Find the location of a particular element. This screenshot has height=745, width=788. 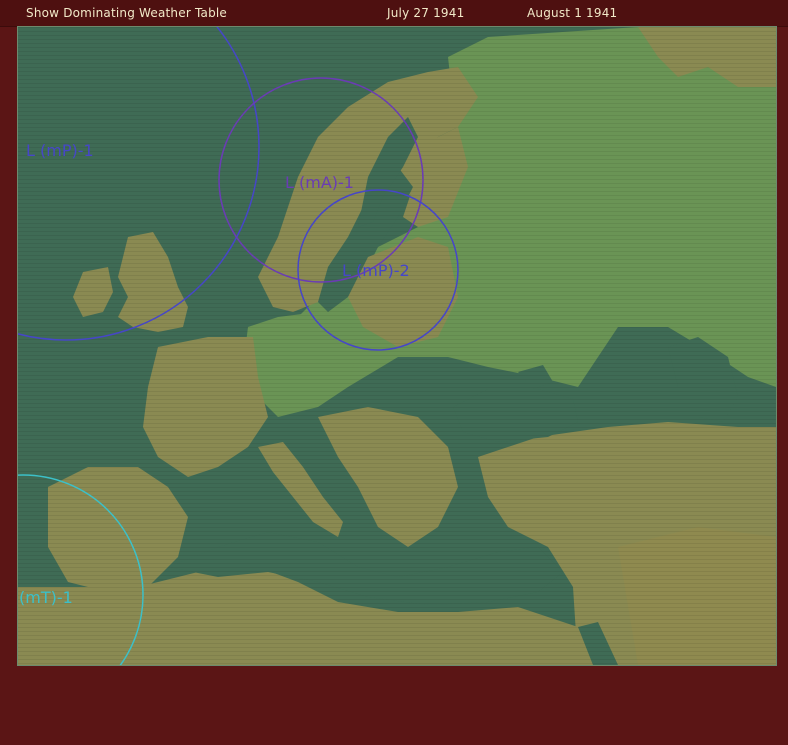

show-weather-table-link: Show Dominating Weather Table is located at coordinates (126, 13).